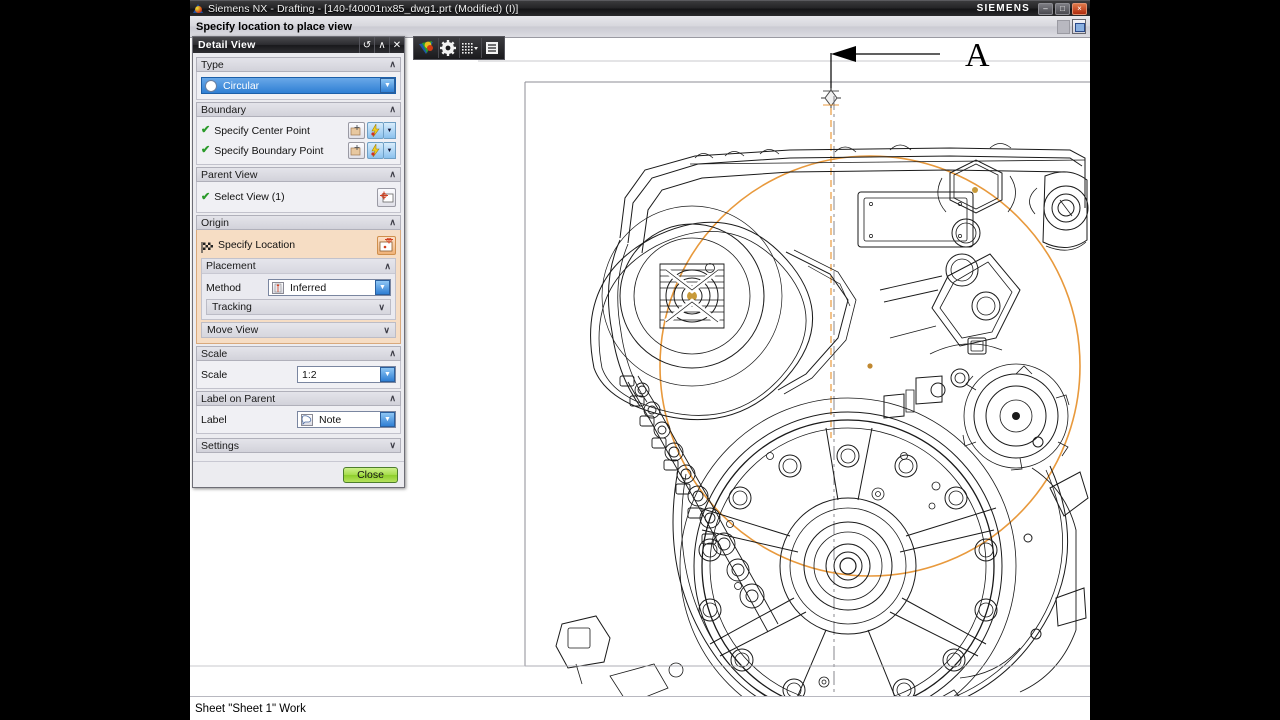  What do you see at coordinates (1063, 26) in the screenshot?
I see `resource-bar-icon` at bounding box center [1063, 26].